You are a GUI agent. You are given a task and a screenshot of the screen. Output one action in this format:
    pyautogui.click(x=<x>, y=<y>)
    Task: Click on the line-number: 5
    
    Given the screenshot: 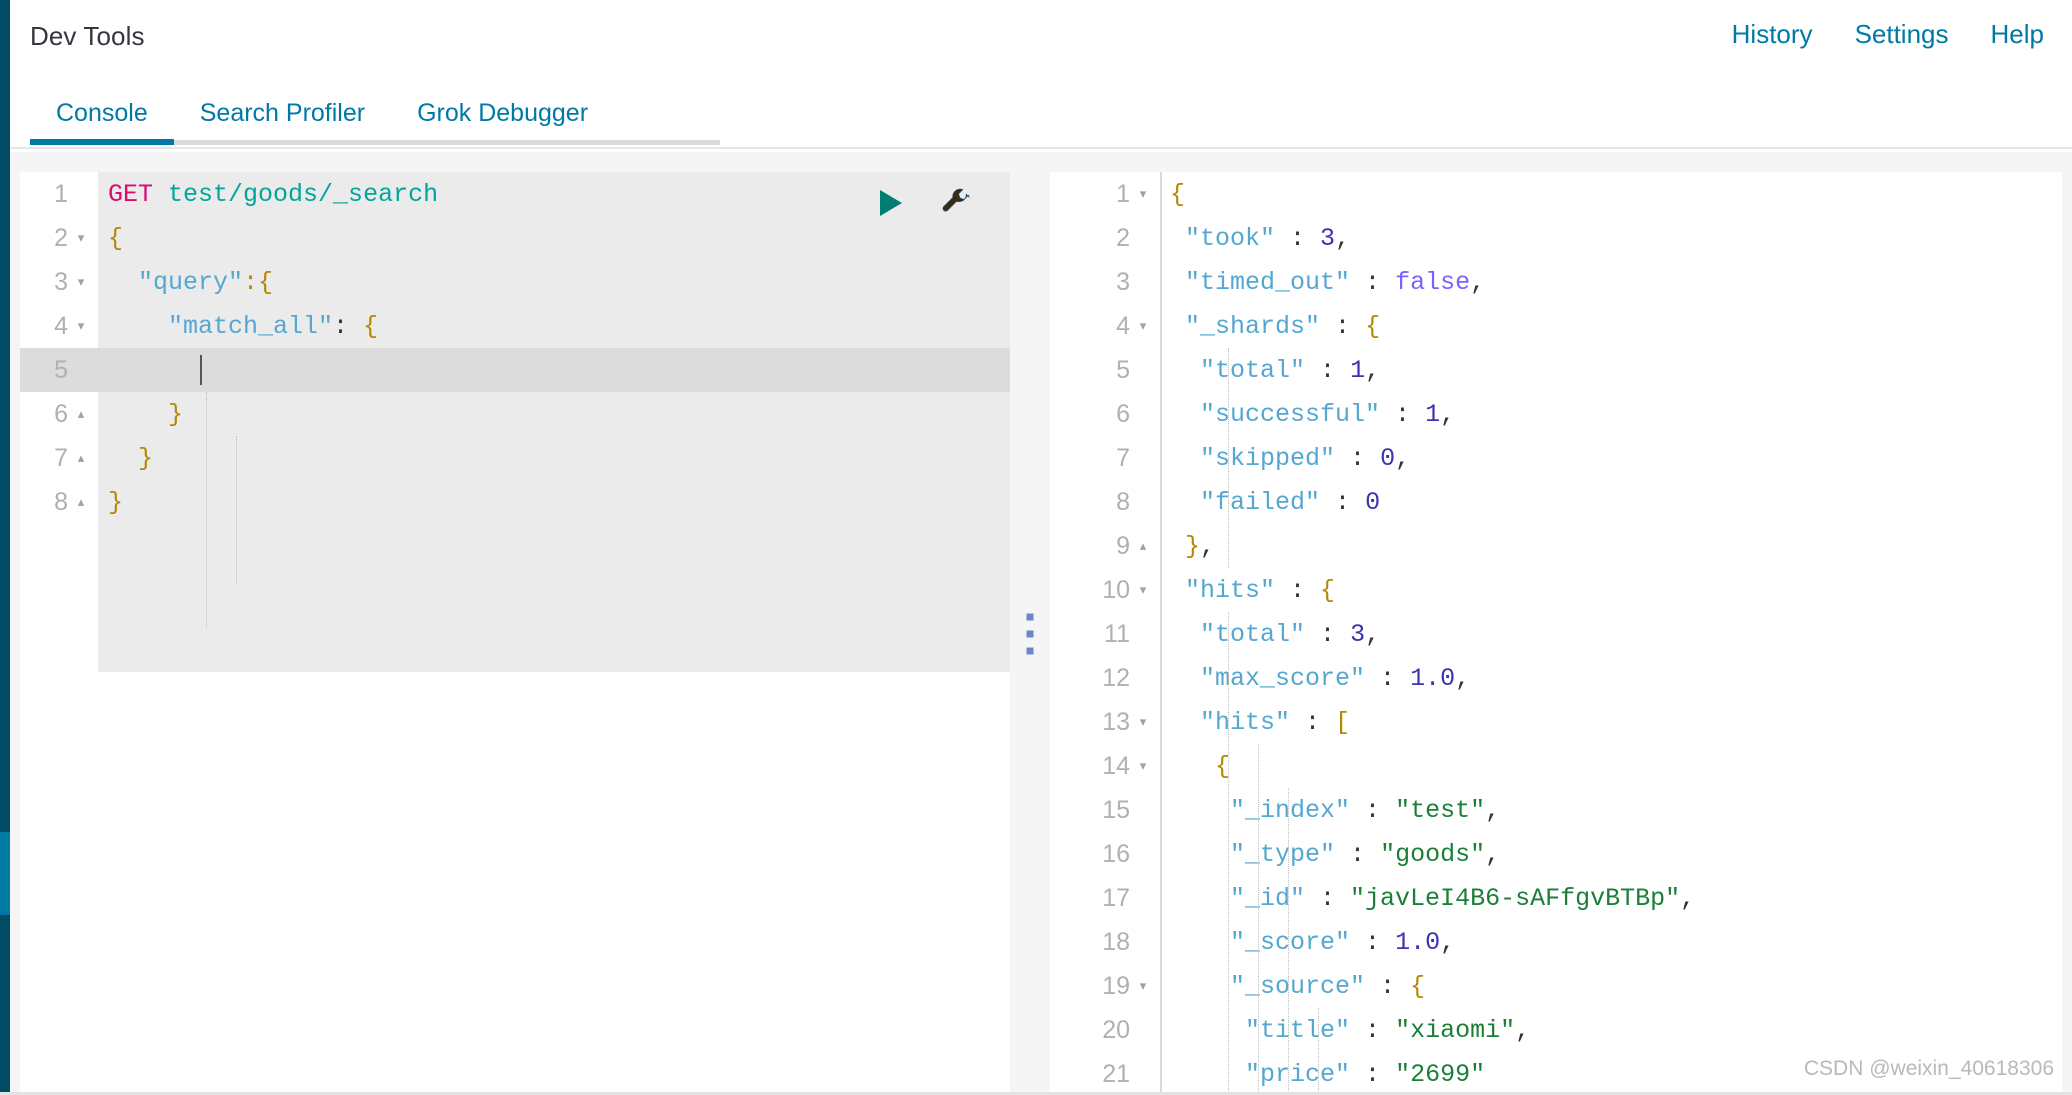 What is the action you would take?
    pyautogui.click(x=44, y=370)
    